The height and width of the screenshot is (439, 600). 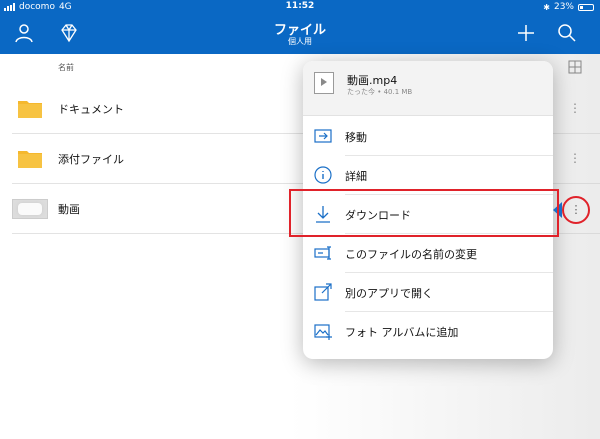 I want to click on page-subtitle: 個人用, so click(x=300, y=41).